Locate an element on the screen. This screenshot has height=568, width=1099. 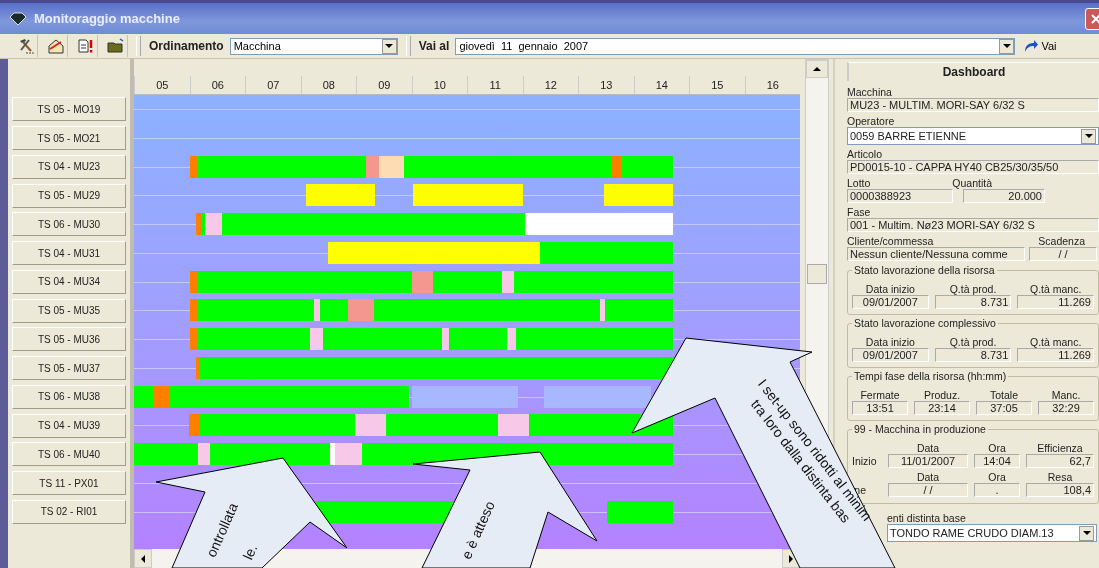
field-label: Cliente/commessa is located at coordinates (890, 241).